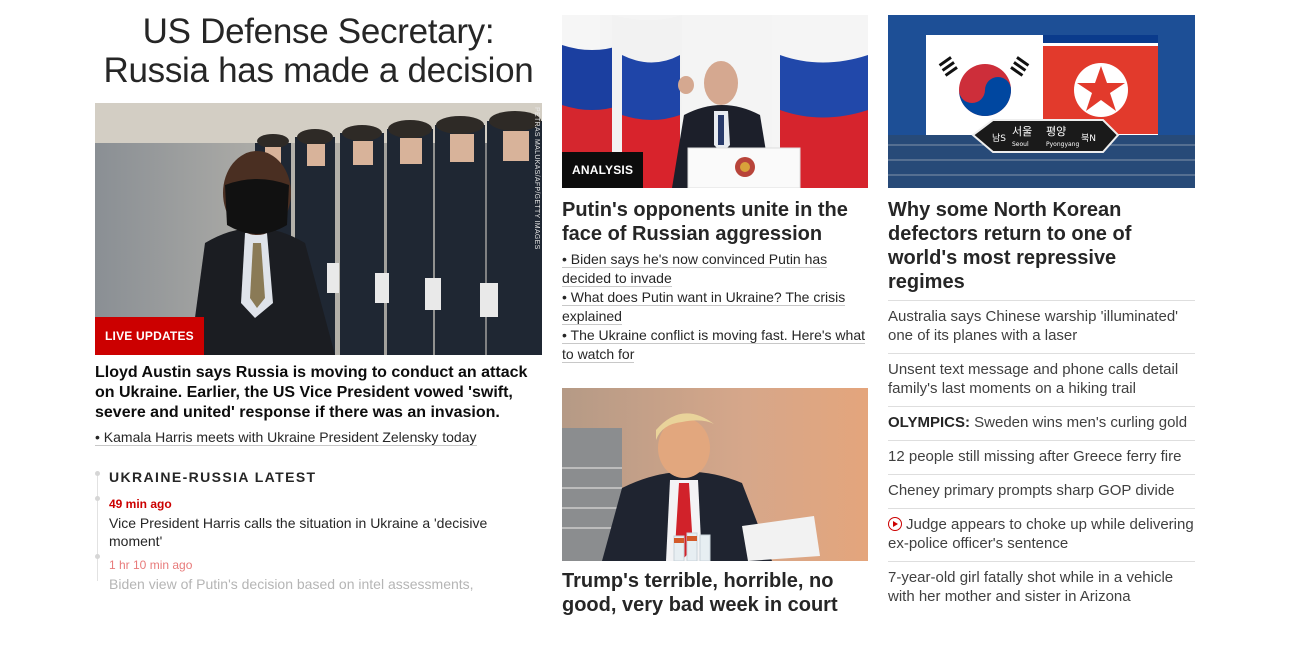 This screenshot has height=649, width=1290. Describe the element at coordinates (140, 504) in the screenshot. I see `latest-time: 49 min ago` at that location.